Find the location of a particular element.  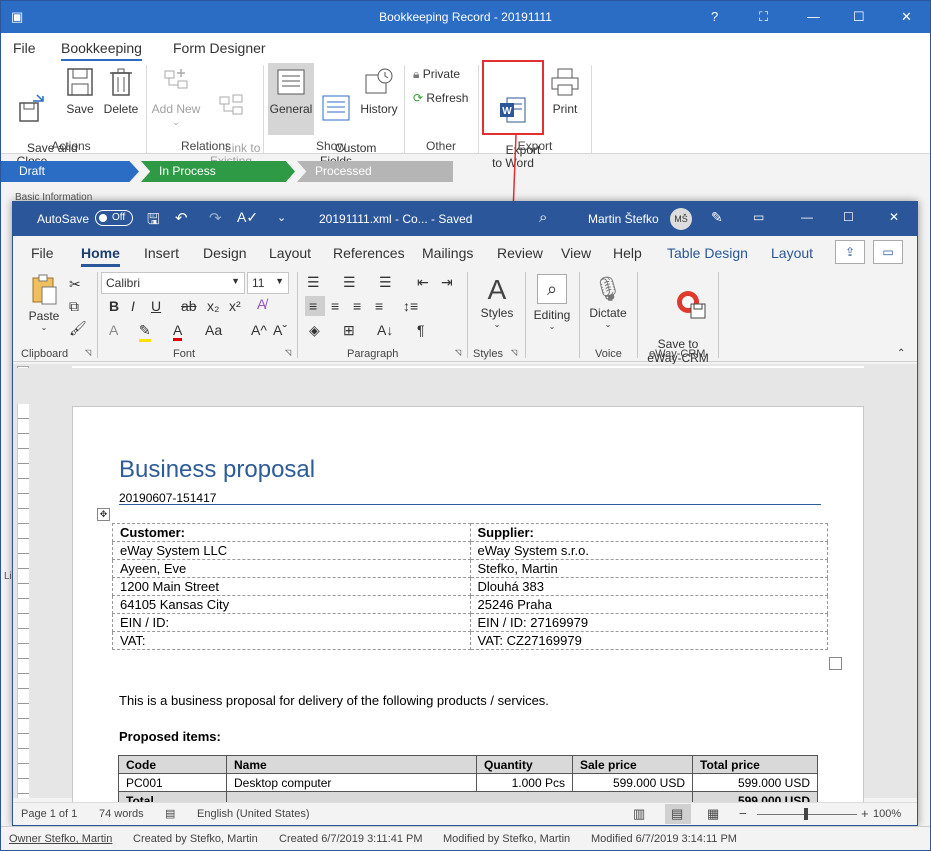

history-button: History is located at coordinates (379, 91).